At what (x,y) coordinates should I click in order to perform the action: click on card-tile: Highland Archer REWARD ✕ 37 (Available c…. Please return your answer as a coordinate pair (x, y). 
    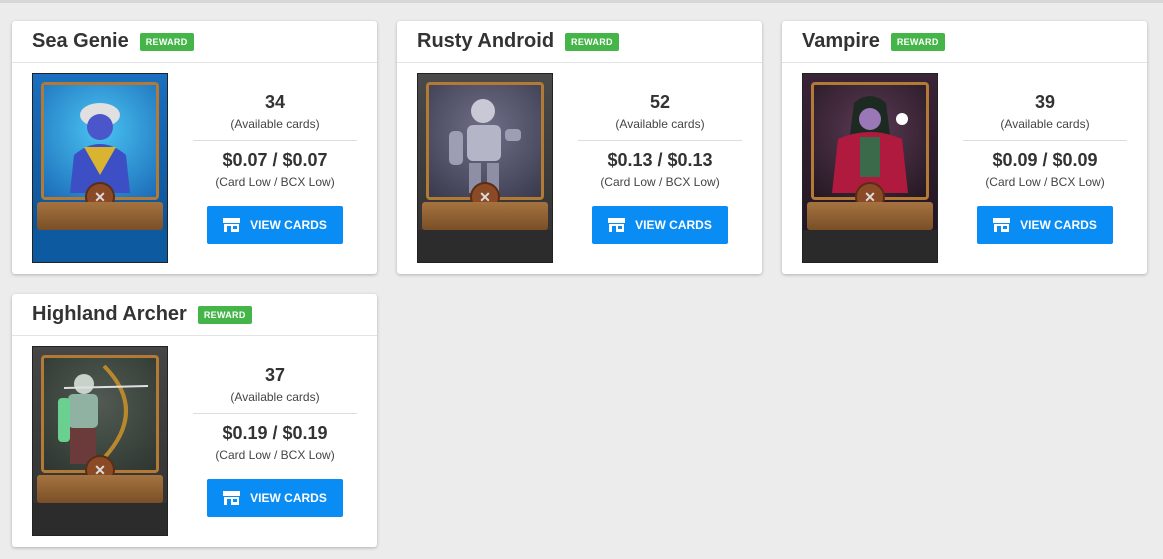
    Looking at the image, I should click on (194, 420).